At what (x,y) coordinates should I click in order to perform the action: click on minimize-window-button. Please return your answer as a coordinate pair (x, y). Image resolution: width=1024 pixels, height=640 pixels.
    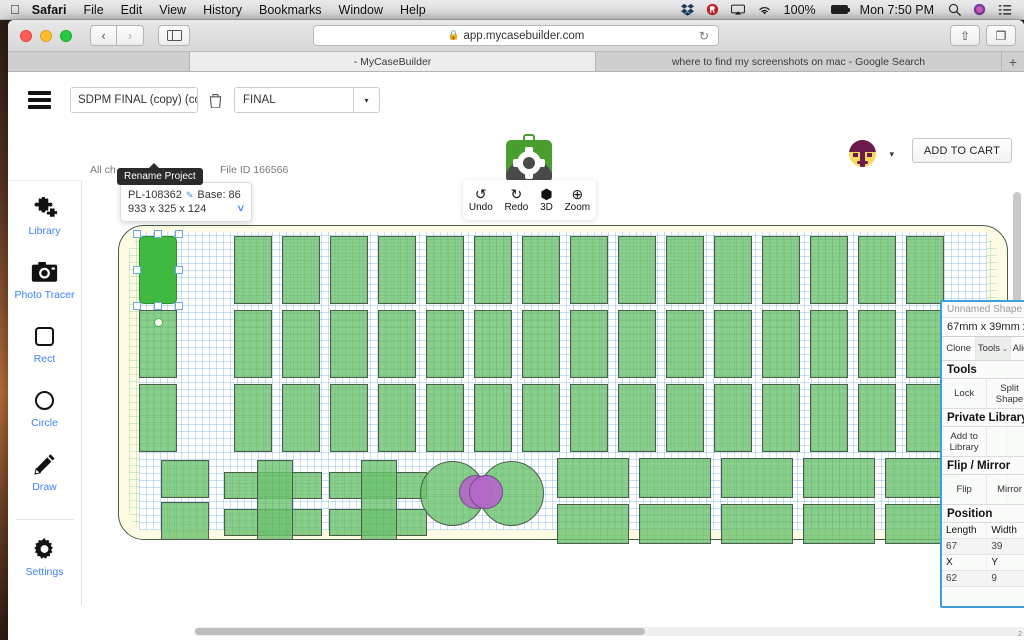
    Looking at the image, I should click on (46, 35).